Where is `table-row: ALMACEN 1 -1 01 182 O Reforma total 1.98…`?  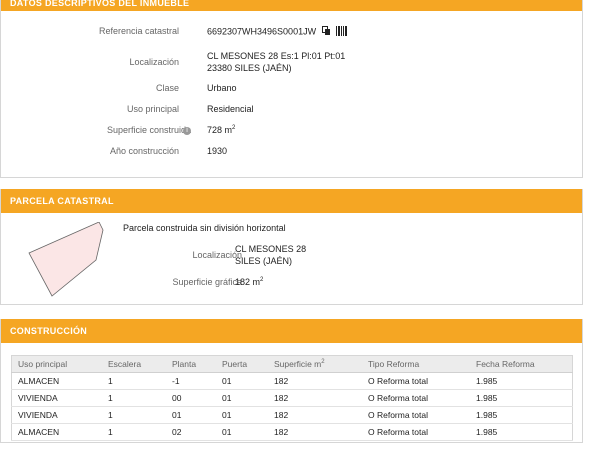
table-row: ALMACEN 1 -1 01 182 O Reforma total 1.98… is located at coordinates (292, 381).